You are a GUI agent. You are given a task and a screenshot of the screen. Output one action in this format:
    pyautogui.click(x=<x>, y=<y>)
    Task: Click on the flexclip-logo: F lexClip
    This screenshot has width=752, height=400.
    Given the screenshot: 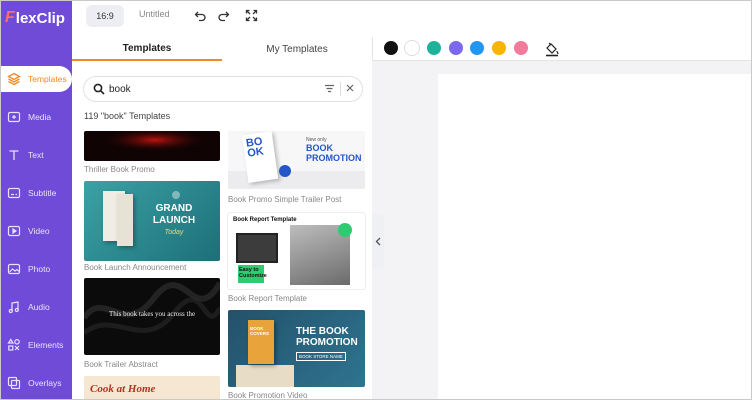 What is the action you would take?
    pyautogui.click(x=35, y=18)
    